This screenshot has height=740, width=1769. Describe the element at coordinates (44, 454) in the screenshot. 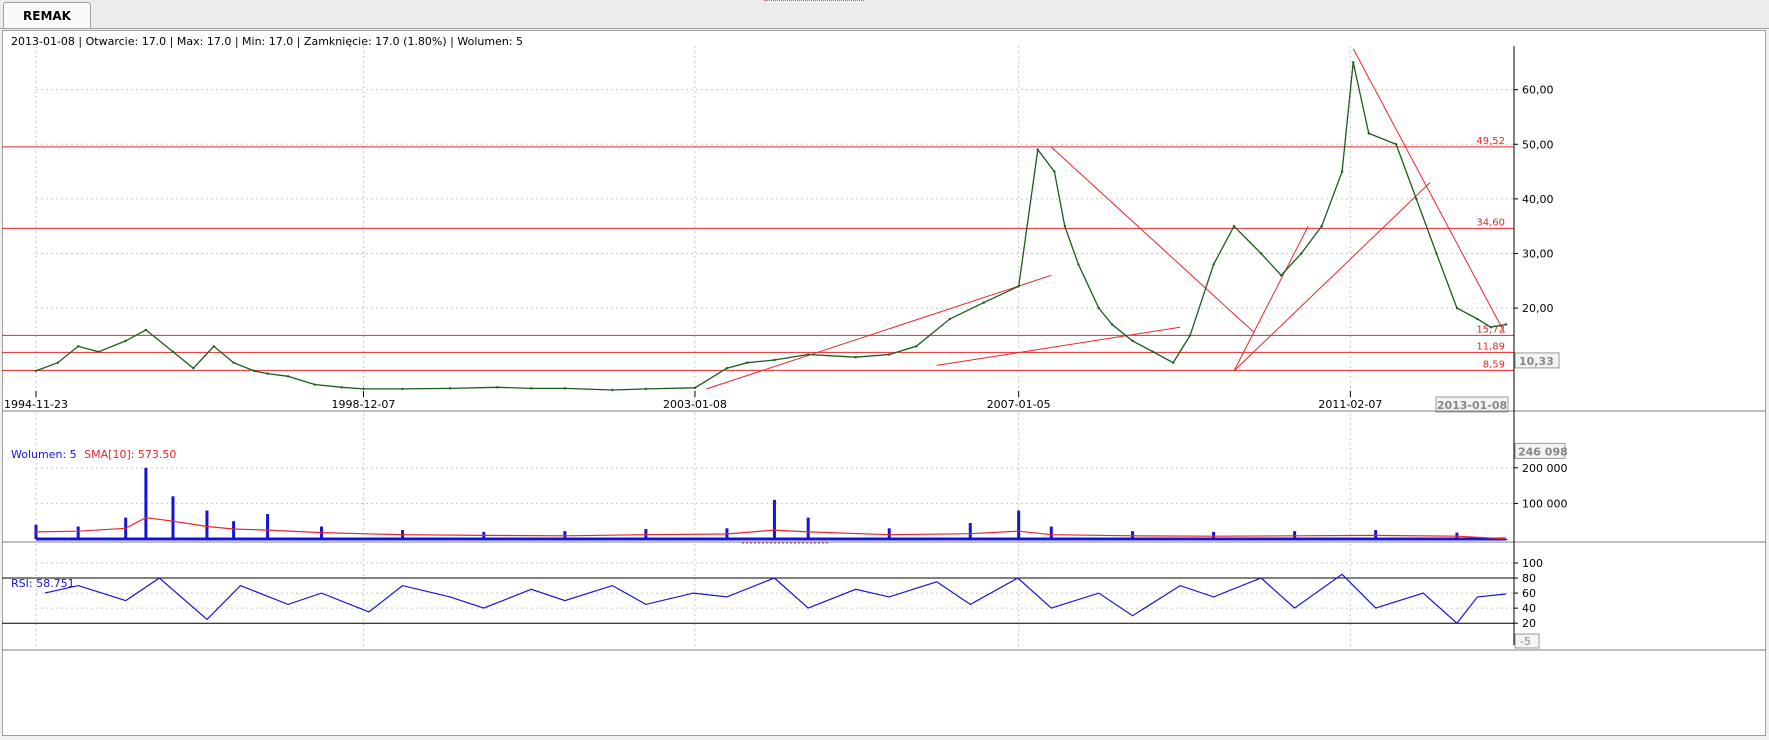

I see `volume-label: Wolumen: 5` at that location.